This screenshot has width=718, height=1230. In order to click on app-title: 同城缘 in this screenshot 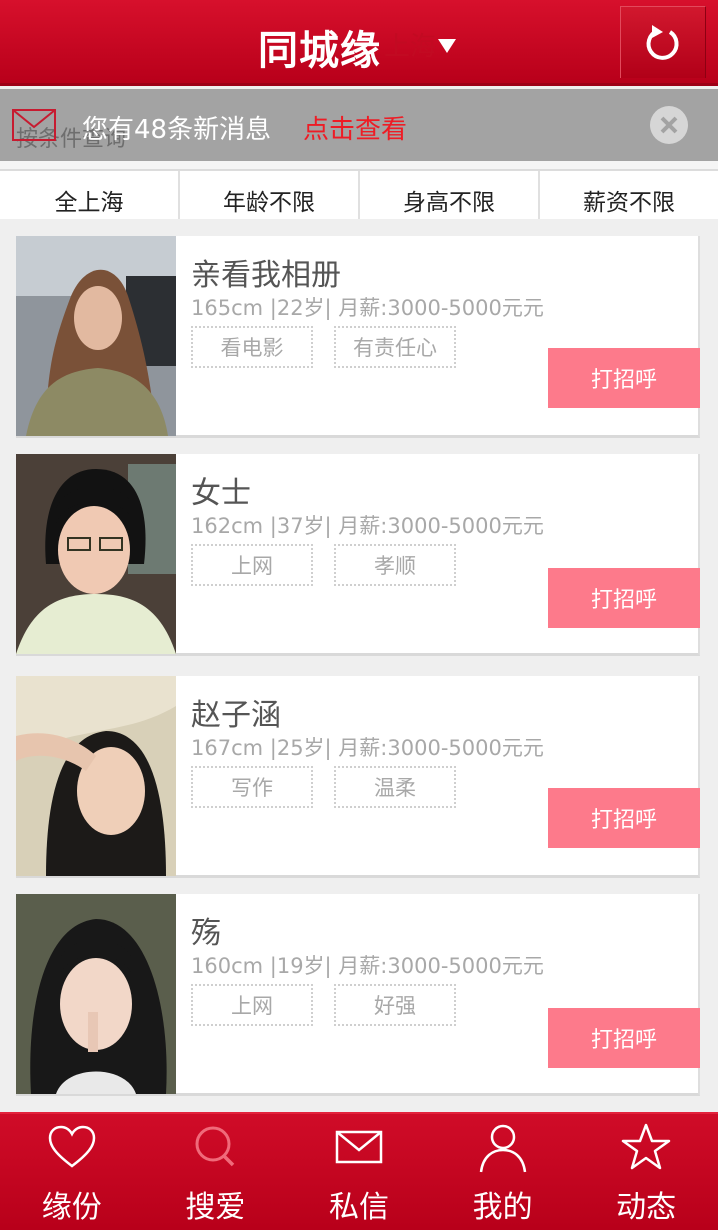, I will do `click(319, 51)`.